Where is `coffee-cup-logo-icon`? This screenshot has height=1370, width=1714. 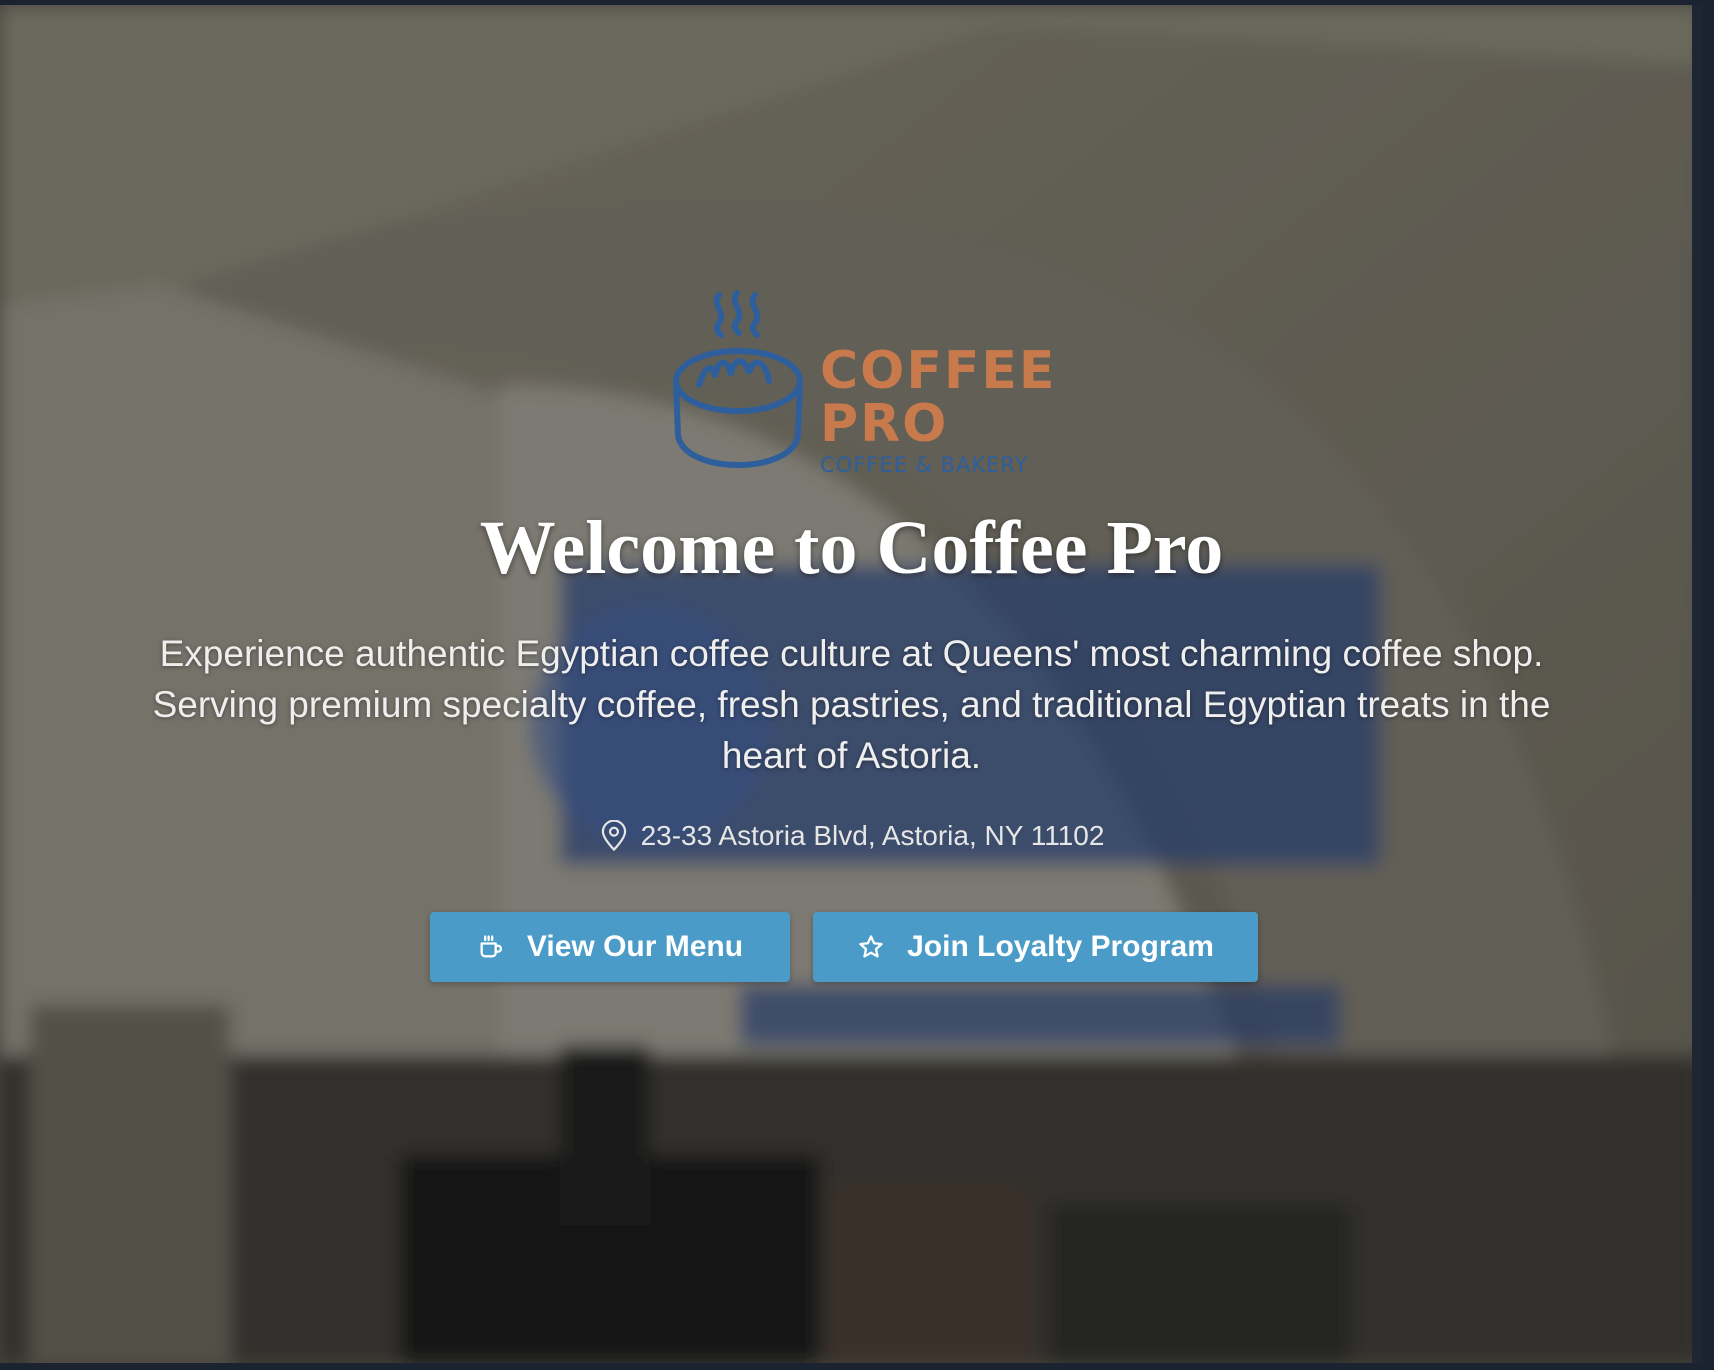 coffee-cup-logo-icon is located at coordinates (738, 379).